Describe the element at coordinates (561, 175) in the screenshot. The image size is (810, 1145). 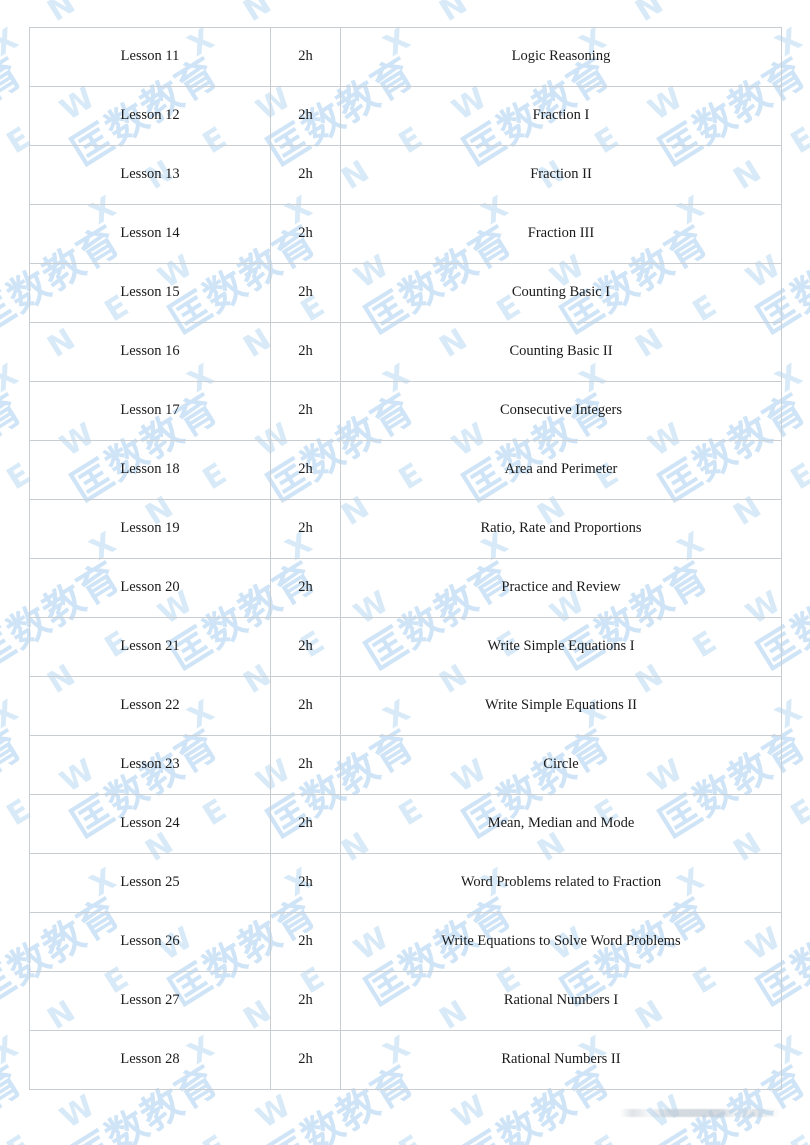
I see `cell-topic: Fraction II` at that location.